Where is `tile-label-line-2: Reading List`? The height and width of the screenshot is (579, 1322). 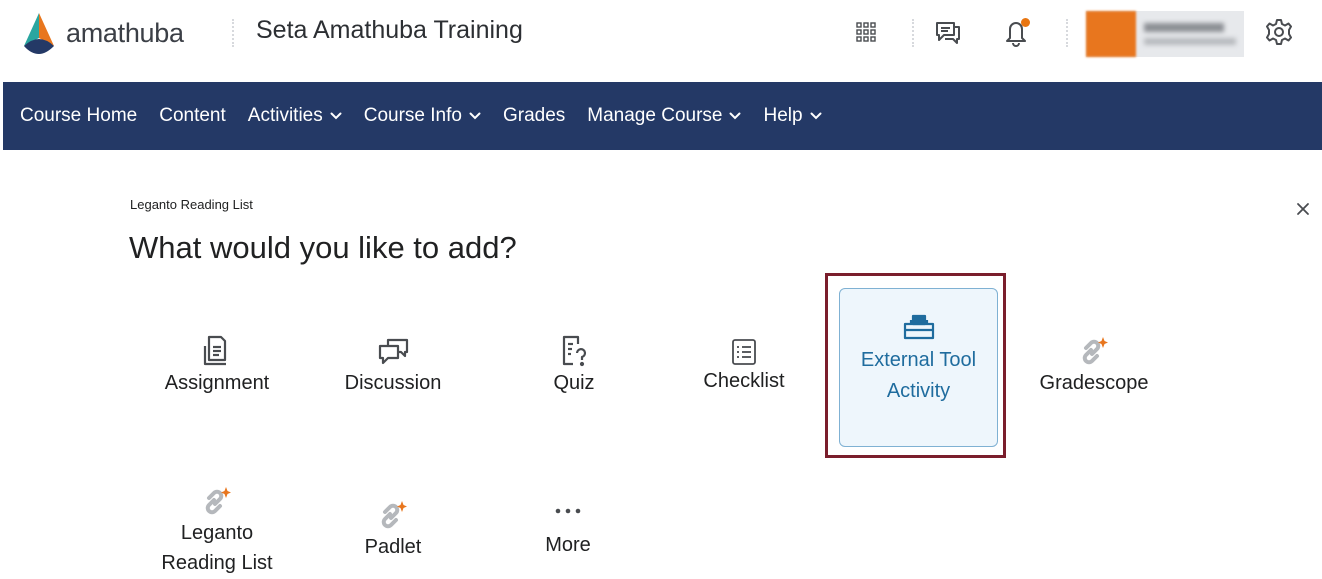 tile-label-line-2: Reading List is located at coordinates (217, 563).